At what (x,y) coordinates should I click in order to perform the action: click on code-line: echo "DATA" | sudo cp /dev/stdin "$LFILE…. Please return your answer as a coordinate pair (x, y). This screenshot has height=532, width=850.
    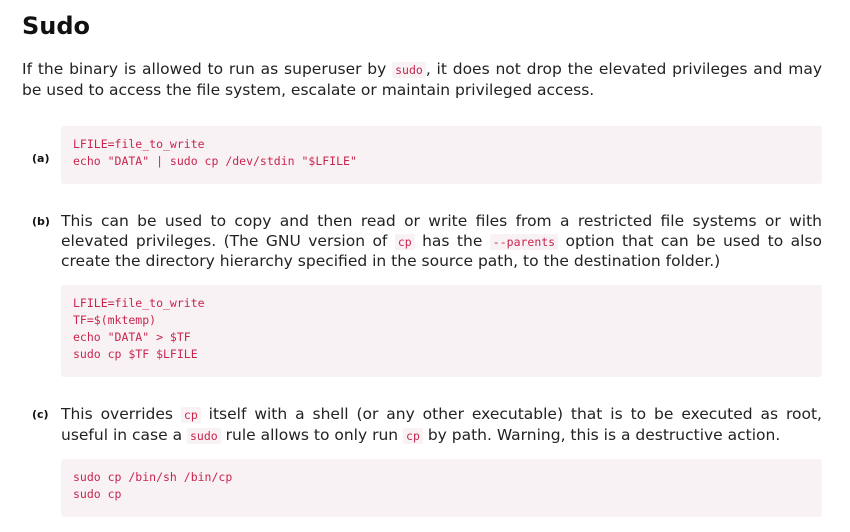
    Looking at the image, I should click on (215, 161).